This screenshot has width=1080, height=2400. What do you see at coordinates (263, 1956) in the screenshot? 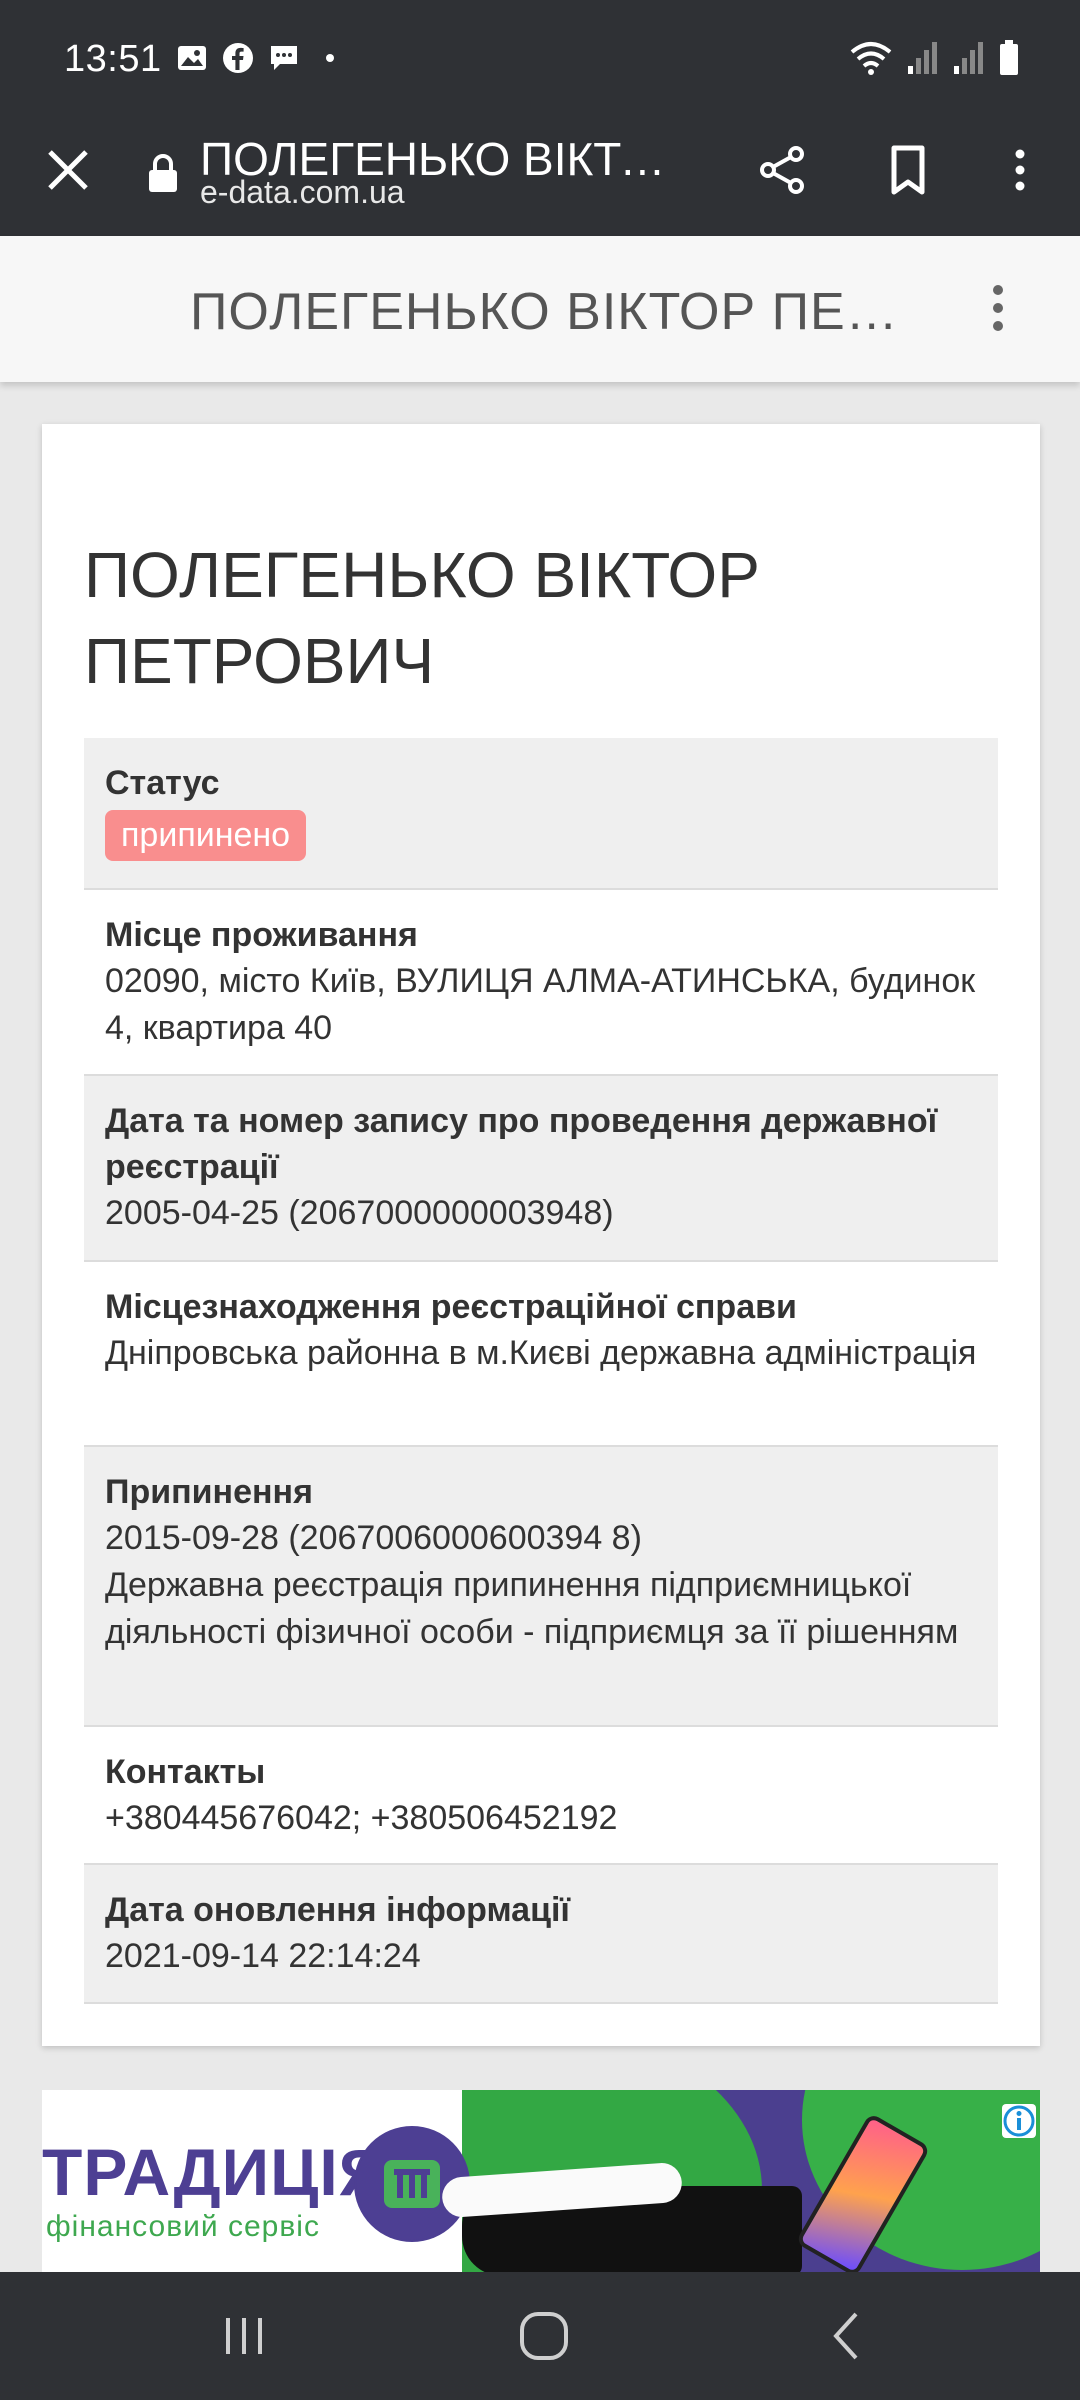
I see `row-value: 2021-09-14 22:14:24` at bounding box center [263, 1956].